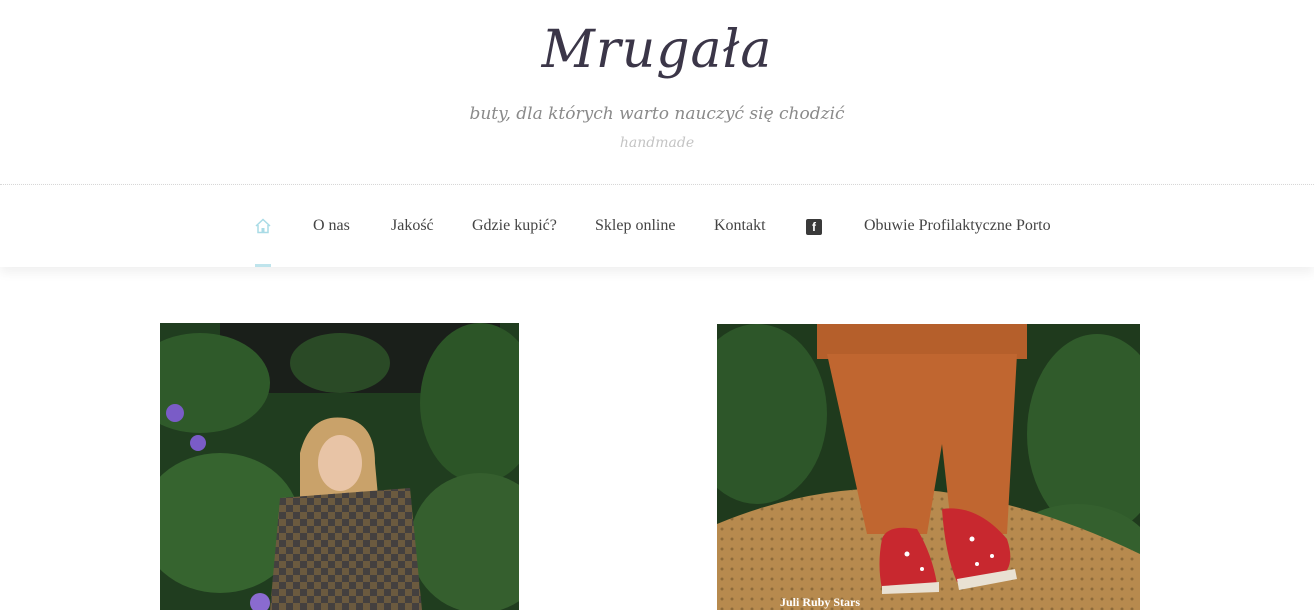 The width and height of the screenshot is (1314, 610). Describe the element at coordinates (635, 226) in the screenshot. I see `nav-item-sklep-online: Sklep online` at that location.